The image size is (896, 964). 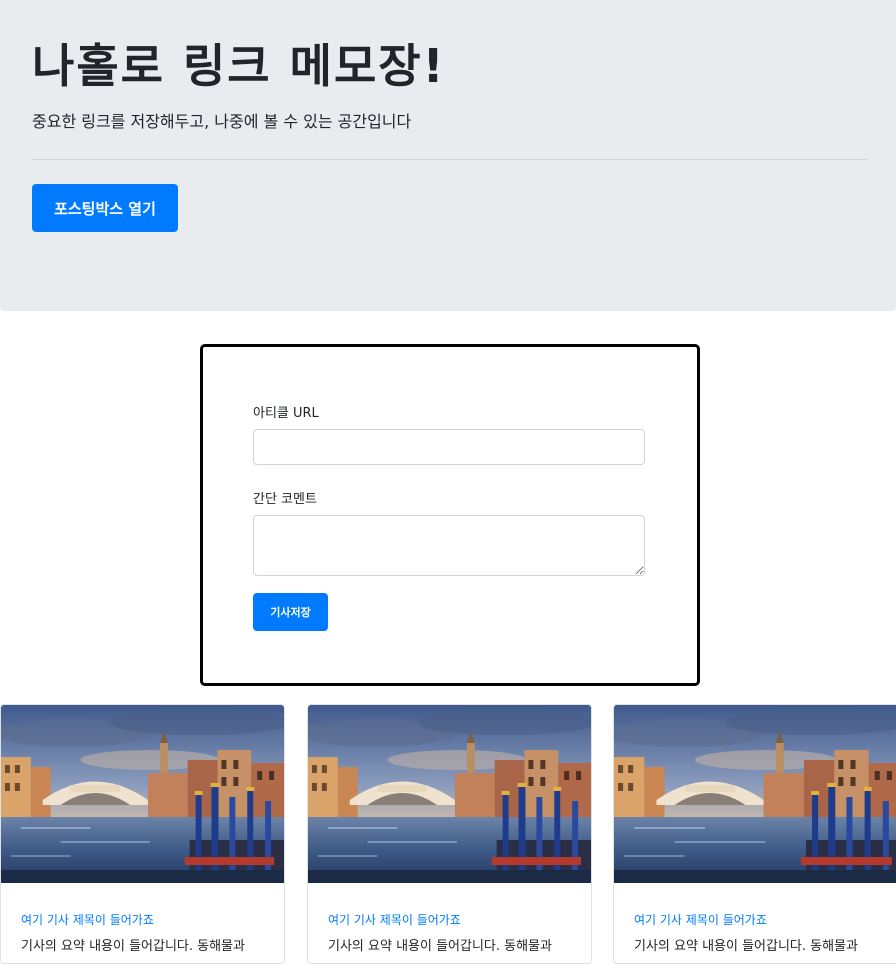 What do you see at coordinates (285, 499) in the screenshot?
I see `comment-label: 간단 코멘트` at bounding box center [285, 499].